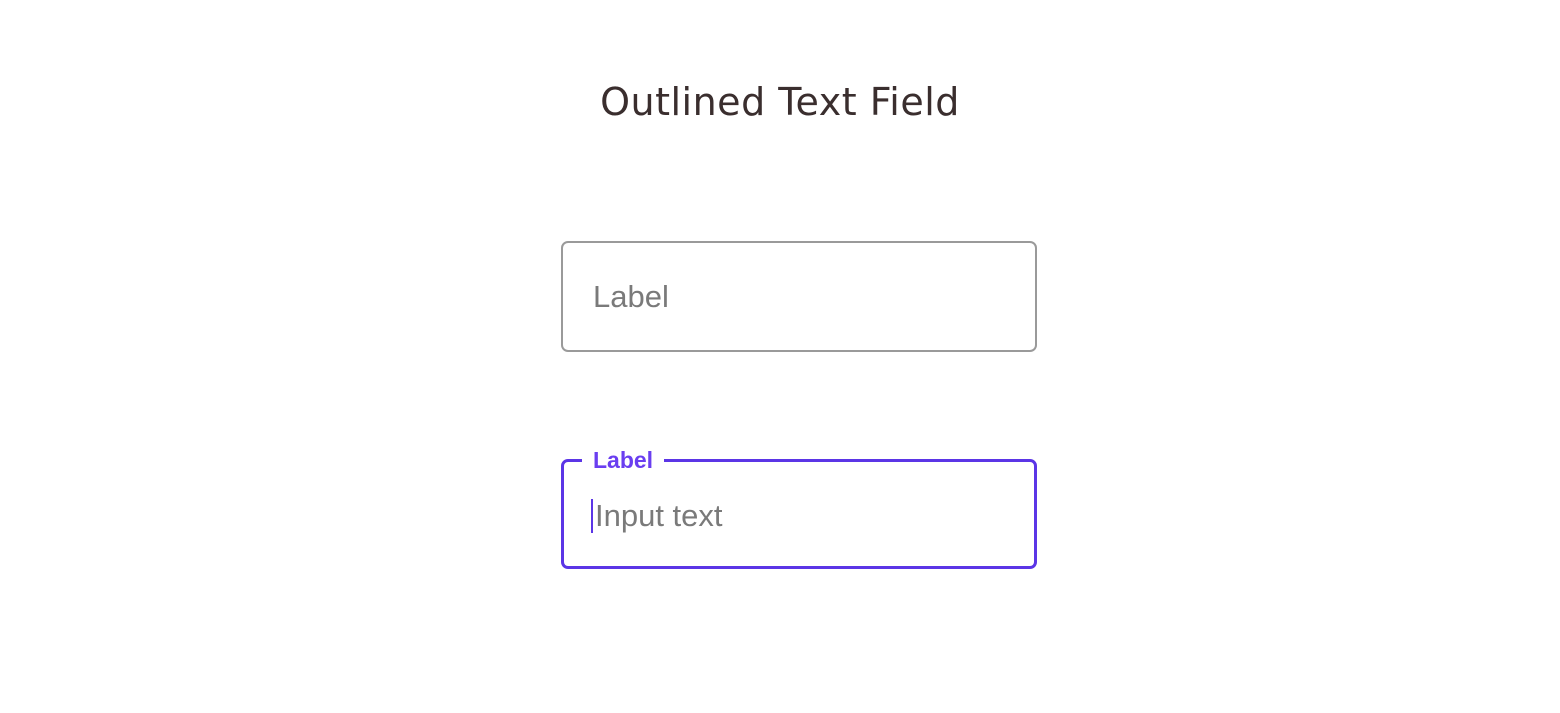 Image resolution: width=1560 pixels, height=713 pixels. What do you see at coordinates (780, 102) in the screenshot?
I see `page-title: Outlined Text Field` at bounding box center [780, 102].